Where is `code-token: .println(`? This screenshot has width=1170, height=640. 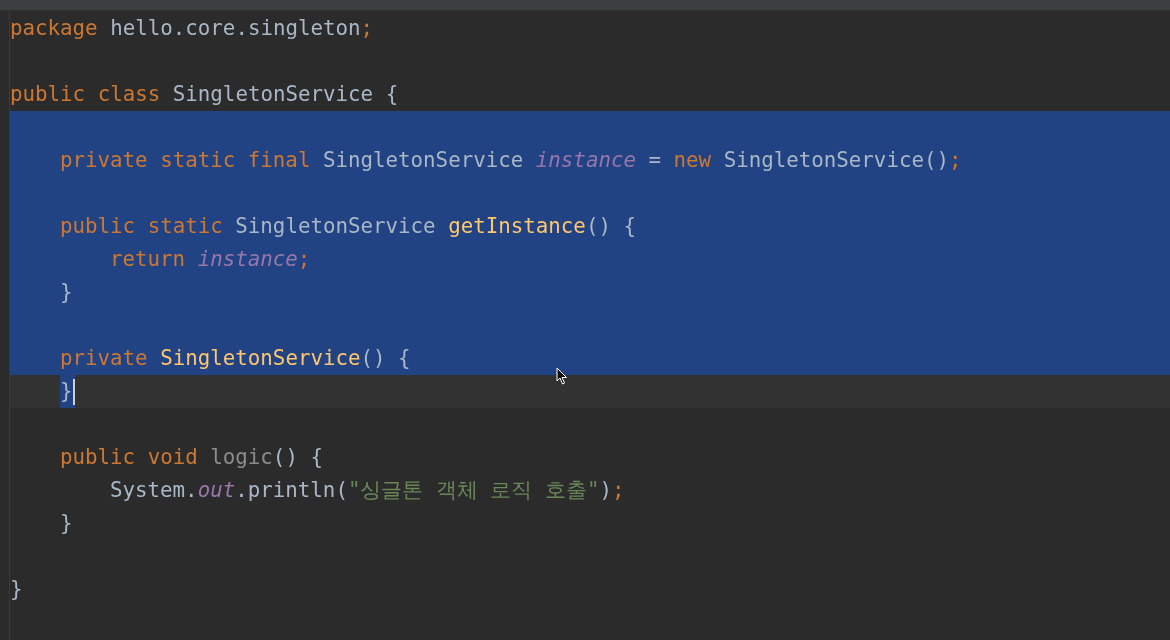
code-token: .println( is located at coordinates (291, 490).